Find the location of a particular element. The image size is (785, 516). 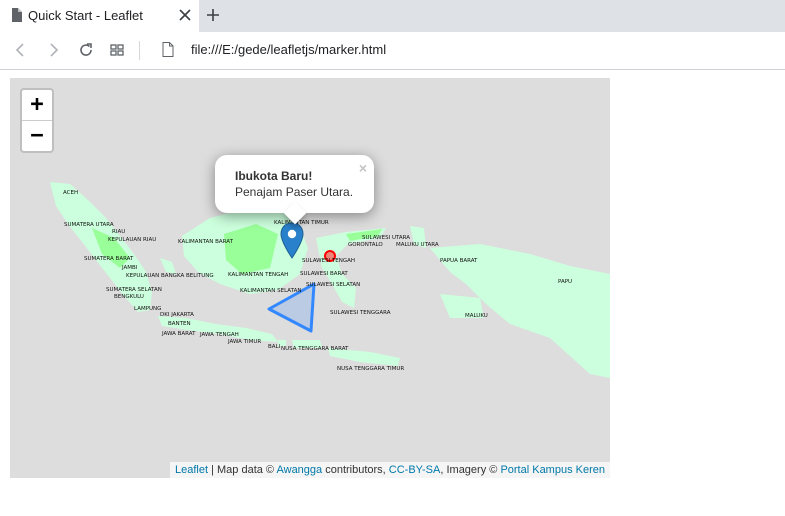

popup-title: Ibukota Baru! is located at coordinates (274, 176).